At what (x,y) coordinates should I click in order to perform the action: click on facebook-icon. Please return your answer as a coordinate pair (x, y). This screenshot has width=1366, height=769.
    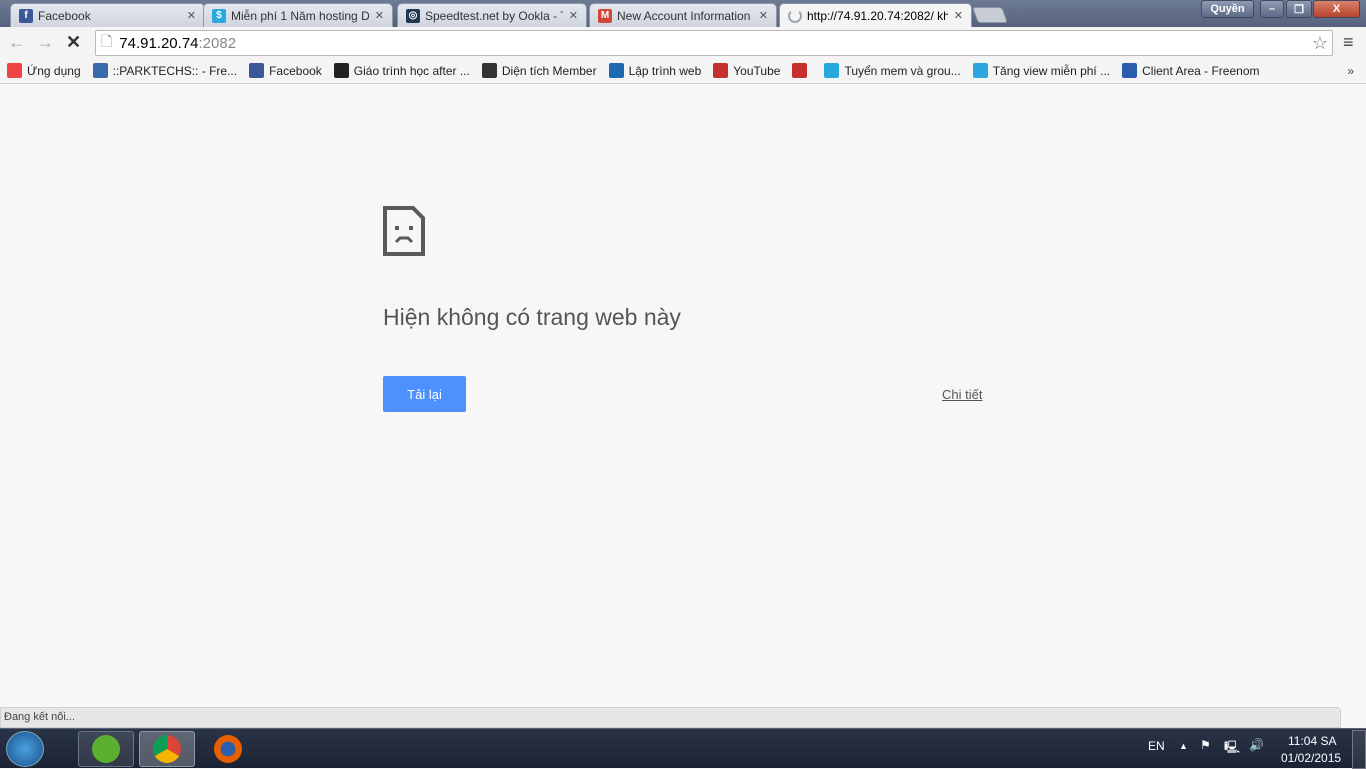
    Looking at the image, I should click on (257, 70).